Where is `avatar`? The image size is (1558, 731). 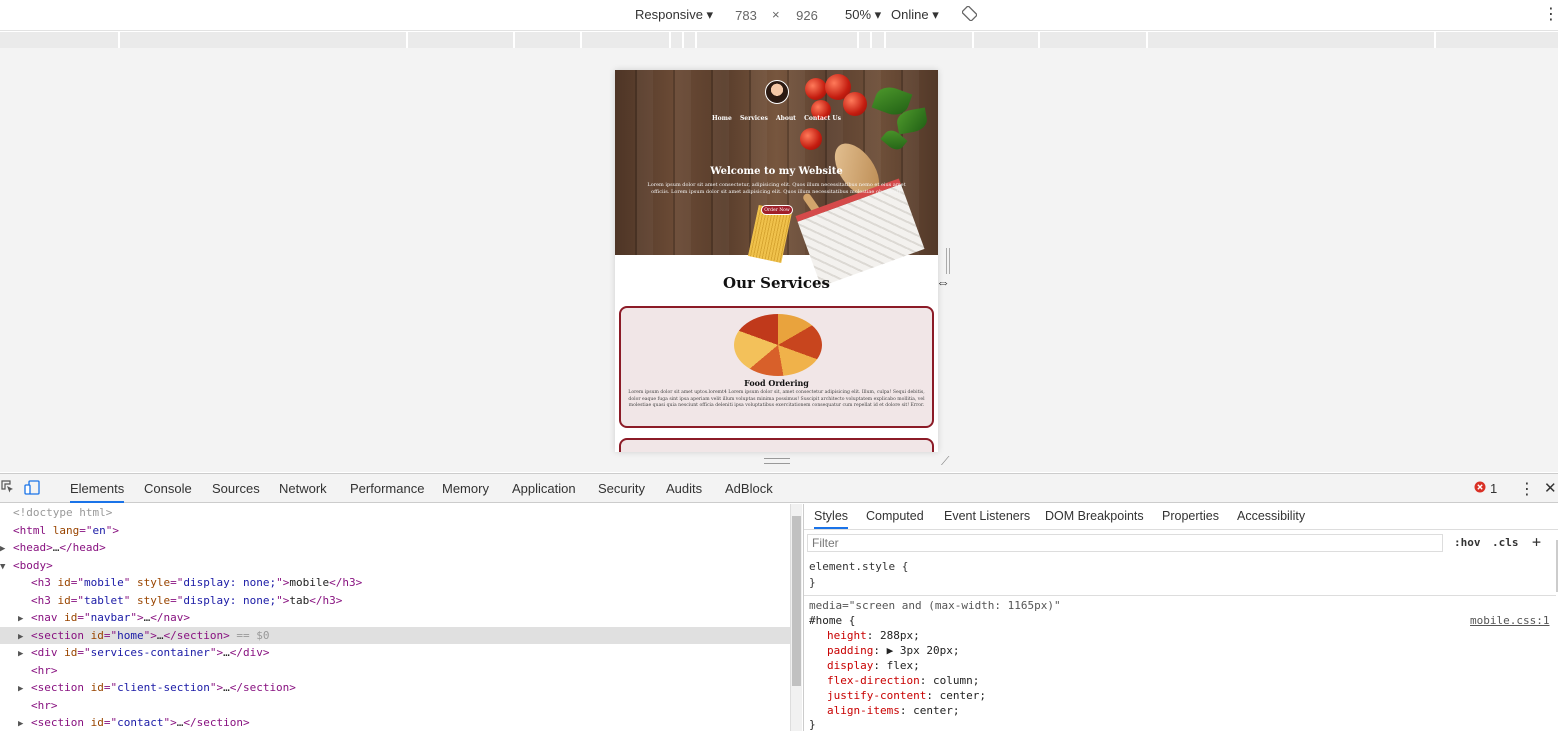 avatar is located at coordinates (777, 92).